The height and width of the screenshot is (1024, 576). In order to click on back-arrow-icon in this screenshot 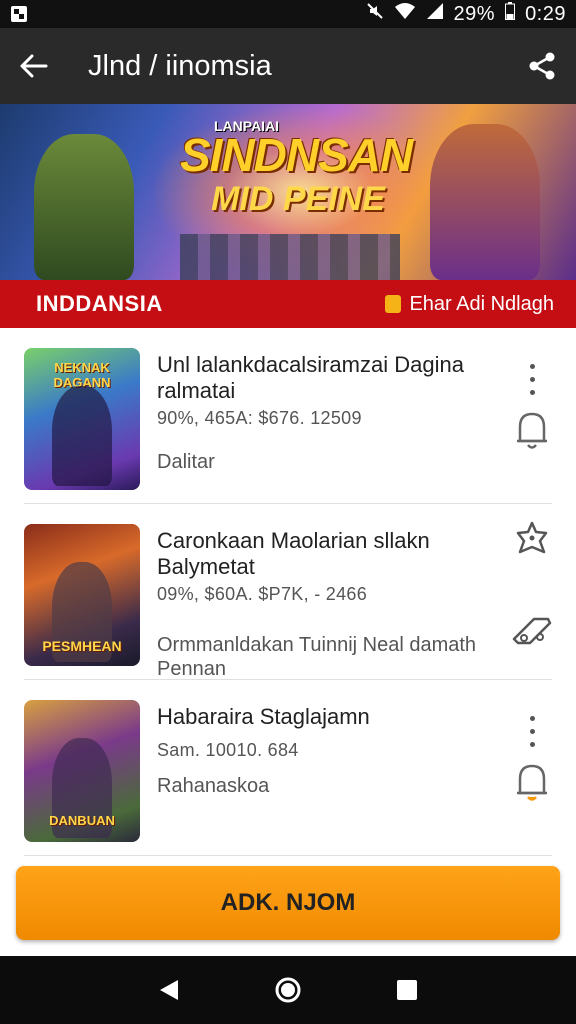, I will do `click(34, 66)`.